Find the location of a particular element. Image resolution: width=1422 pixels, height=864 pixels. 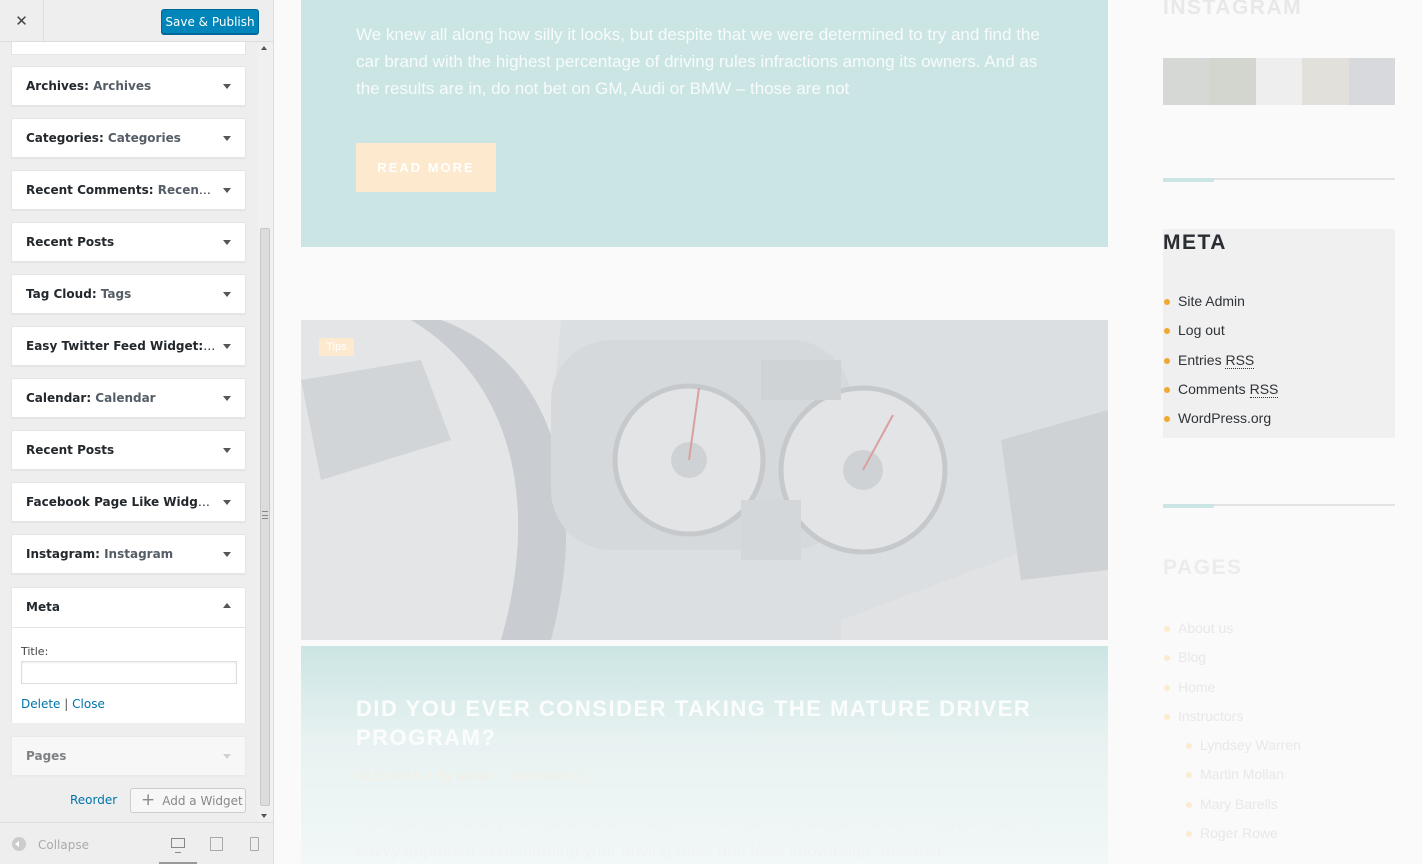

widget-name: Meta is located at coordinates (43, 607).